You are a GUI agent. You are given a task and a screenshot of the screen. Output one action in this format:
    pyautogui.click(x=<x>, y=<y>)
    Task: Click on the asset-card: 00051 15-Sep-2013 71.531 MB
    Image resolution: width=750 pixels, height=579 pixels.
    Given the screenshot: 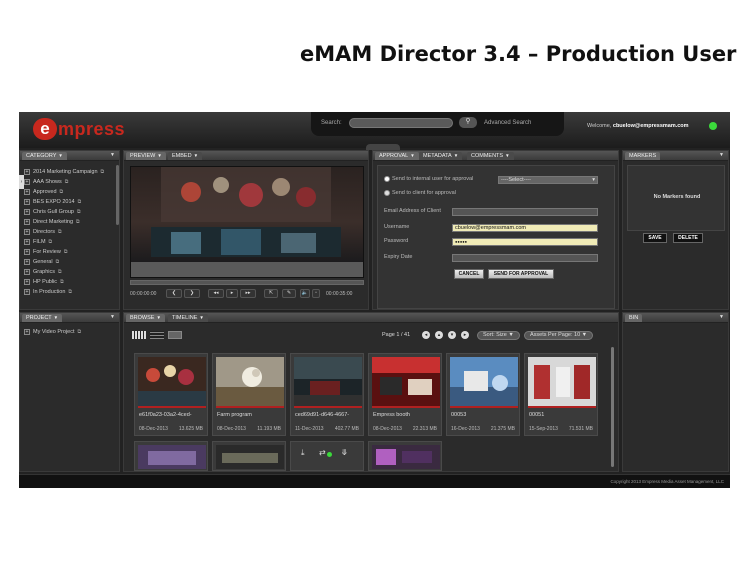 What is the action you would take?
    pyautogui.click(x=561, y=394)
    